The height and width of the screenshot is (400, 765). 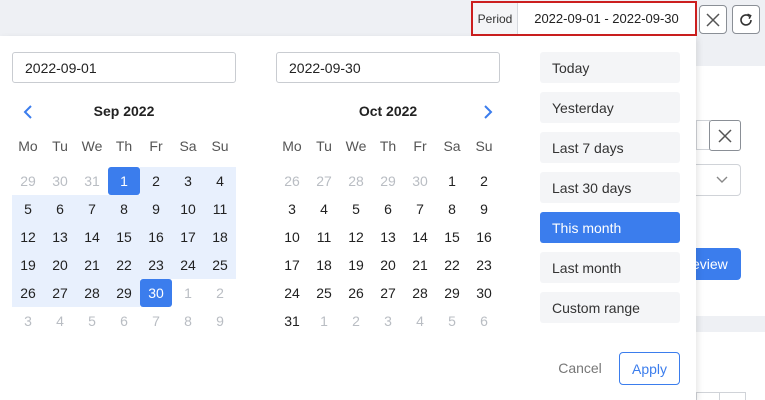 I want to click on end-date-input: 2022-09-30, so click(x=388, y=67).